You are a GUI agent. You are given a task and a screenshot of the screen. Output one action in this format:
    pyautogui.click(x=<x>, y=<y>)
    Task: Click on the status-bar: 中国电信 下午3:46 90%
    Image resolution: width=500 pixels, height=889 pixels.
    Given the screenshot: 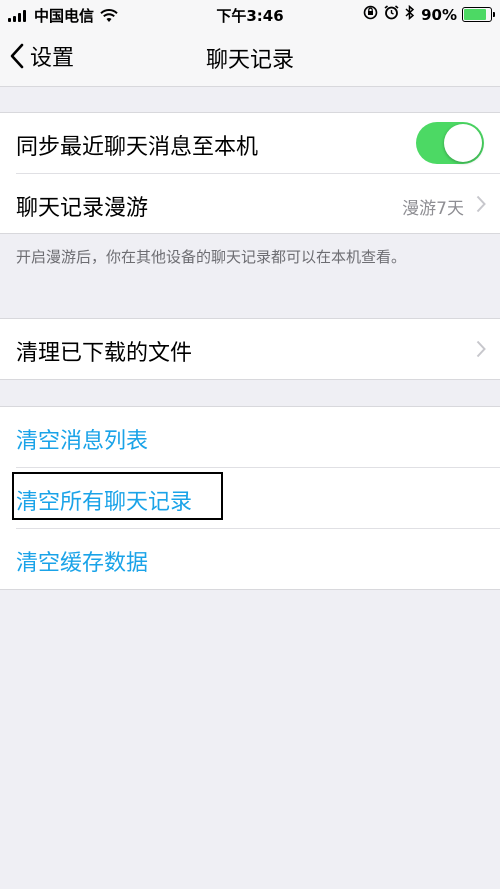 What is the action you would take?
    pyautogui.click(x=250, y=14)
    